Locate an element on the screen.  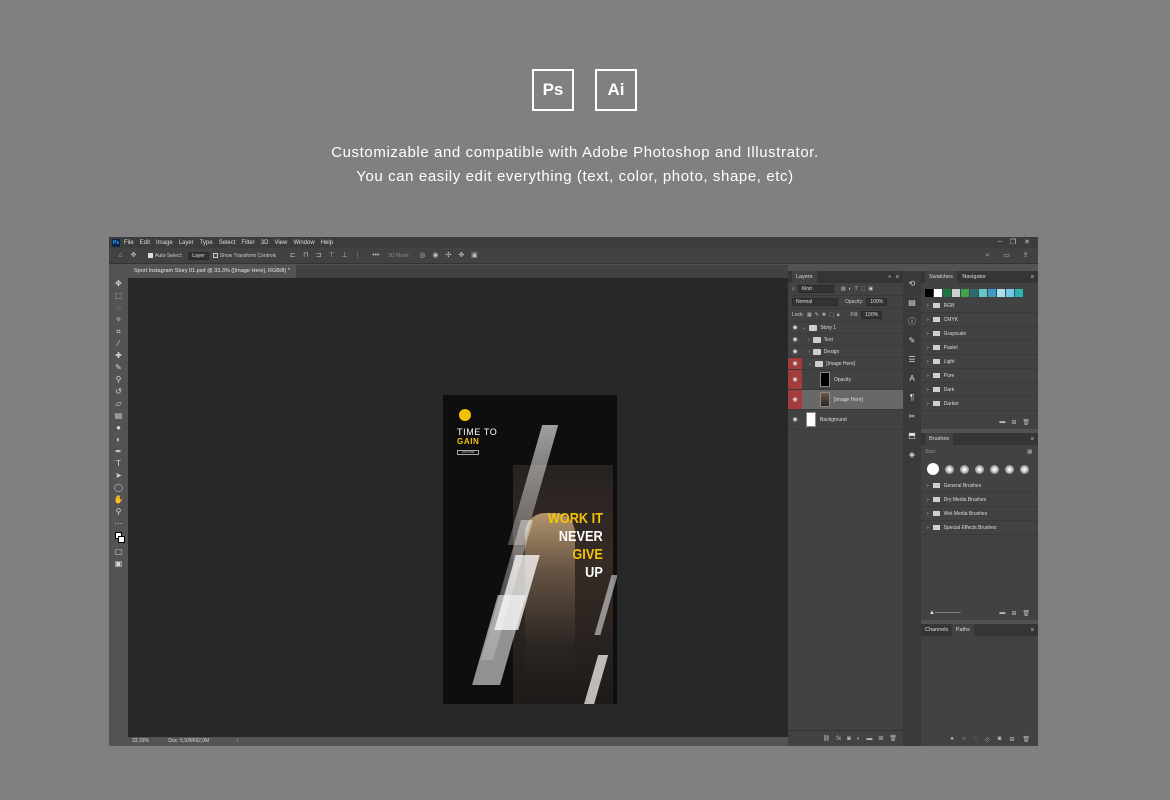
menu-3d: 3D is located at coordinates (265, 243).